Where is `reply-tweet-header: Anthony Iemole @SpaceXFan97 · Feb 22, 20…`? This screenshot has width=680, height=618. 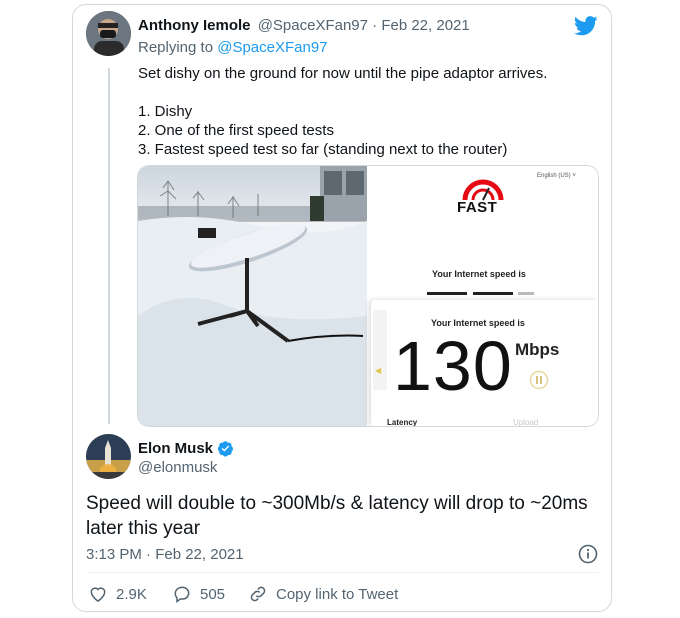 reply-tweet-header: Anthony Iemole @SpaceXFan97 · Feb 22, 20… is located at coordinates (304, 25).